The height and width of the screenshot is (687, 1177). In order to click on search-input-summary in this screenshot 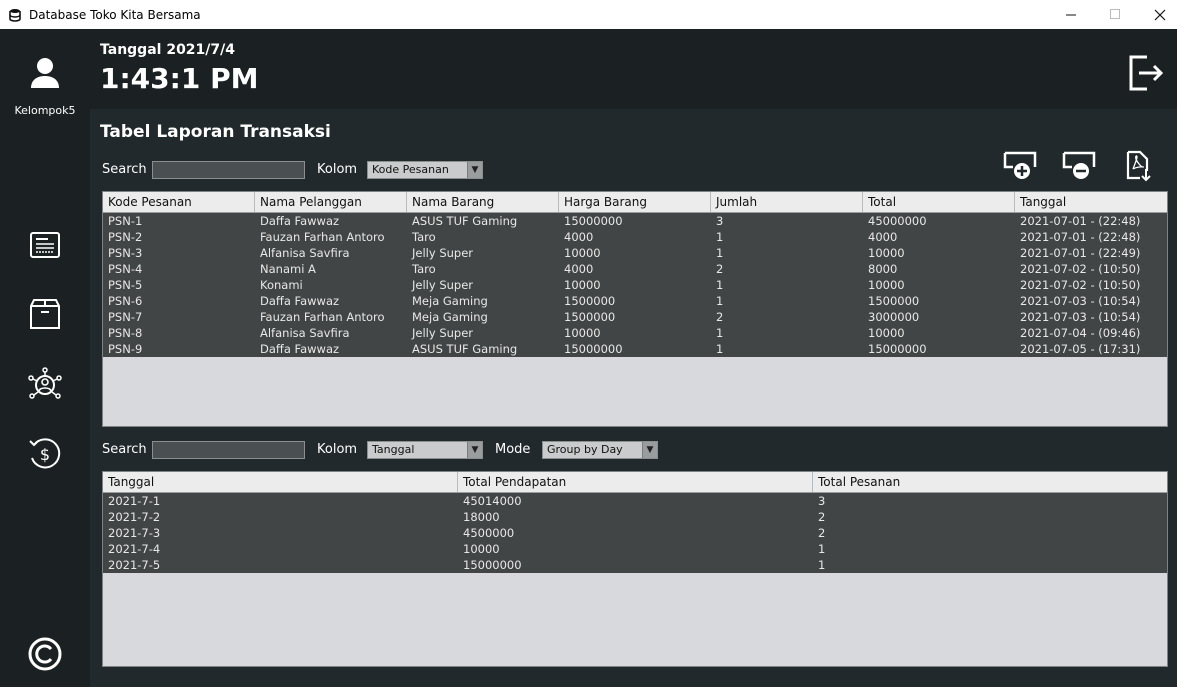, I will do `click(228, 450)`.